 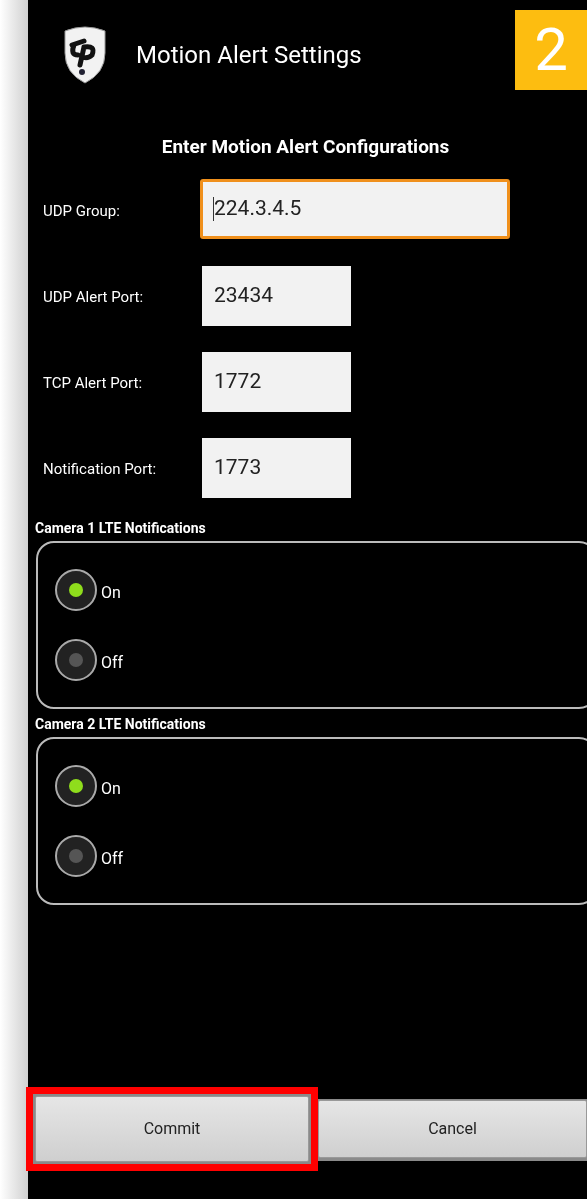 I want to click on form-heading: Enter Motion Alert Configurations, so click(x=305, y=147).